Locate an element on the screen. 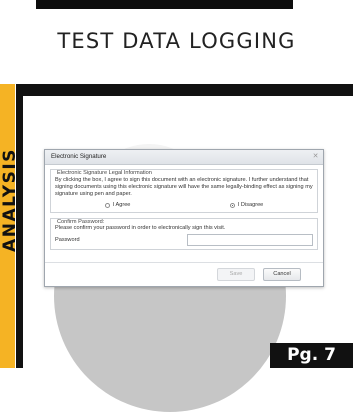 This screenshot has height=412, width=353. password-row: Password is located at coordinates (184, 240).